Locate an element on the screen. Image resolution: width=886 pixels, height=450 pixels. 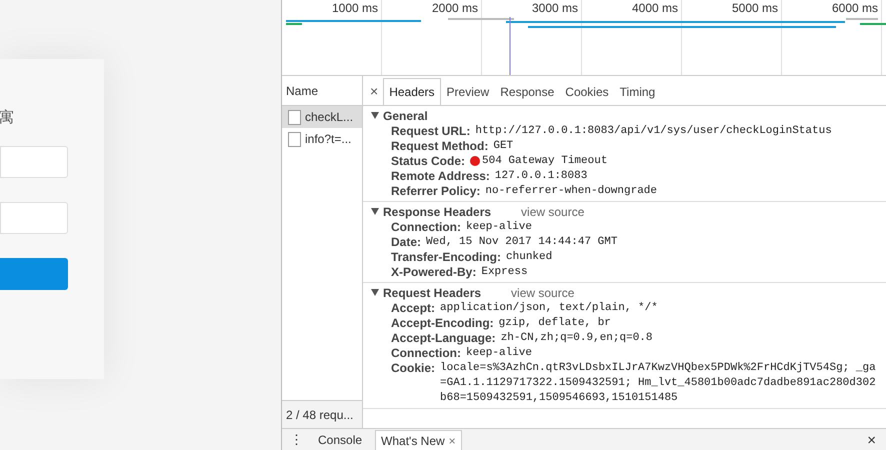
header-value: Express is located at coordinates (504, 272).